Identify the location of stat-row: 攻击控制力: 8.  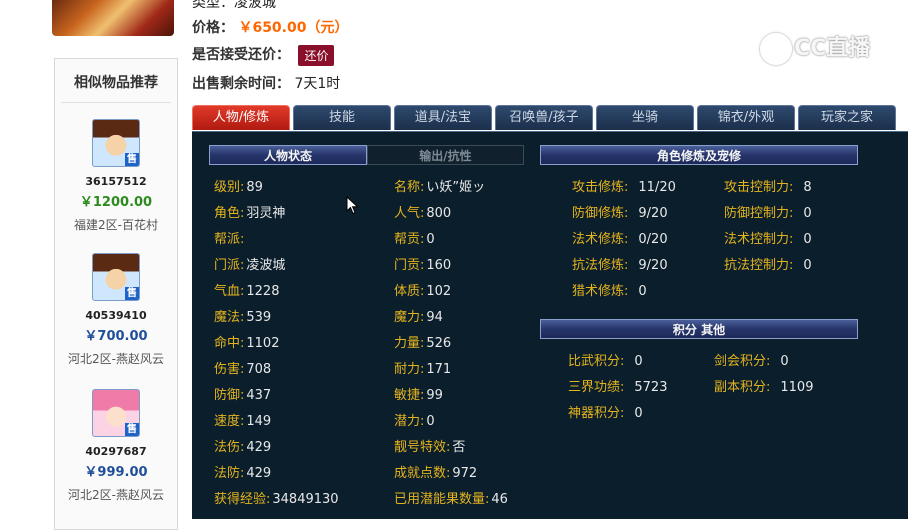
(768, 185).